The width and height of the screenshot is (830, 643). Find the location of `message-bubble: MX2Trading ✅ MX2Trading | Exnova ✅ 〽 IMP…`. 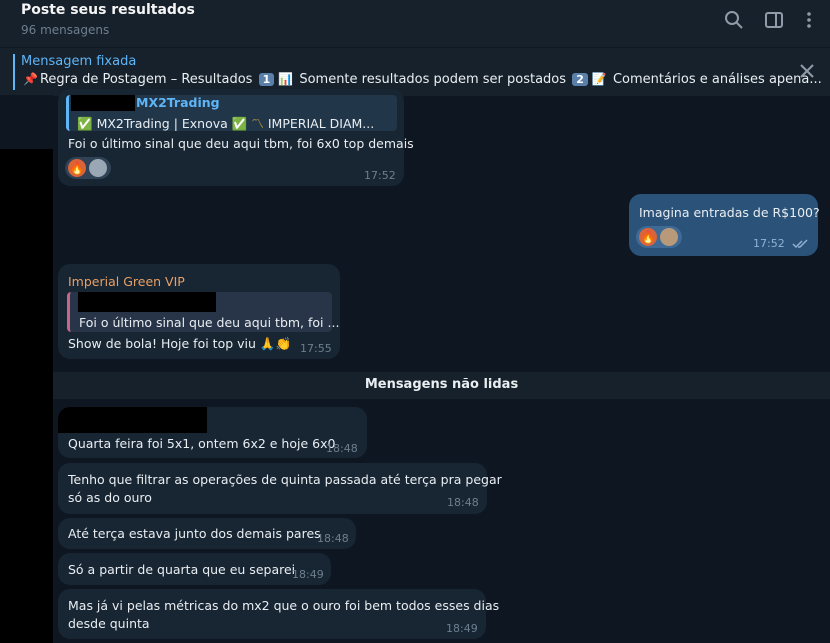

message-bubble: MX2Trading ✅ MX2Trading | Exnova ✅ 〽 IMP… is located at coordinates (236, 137).